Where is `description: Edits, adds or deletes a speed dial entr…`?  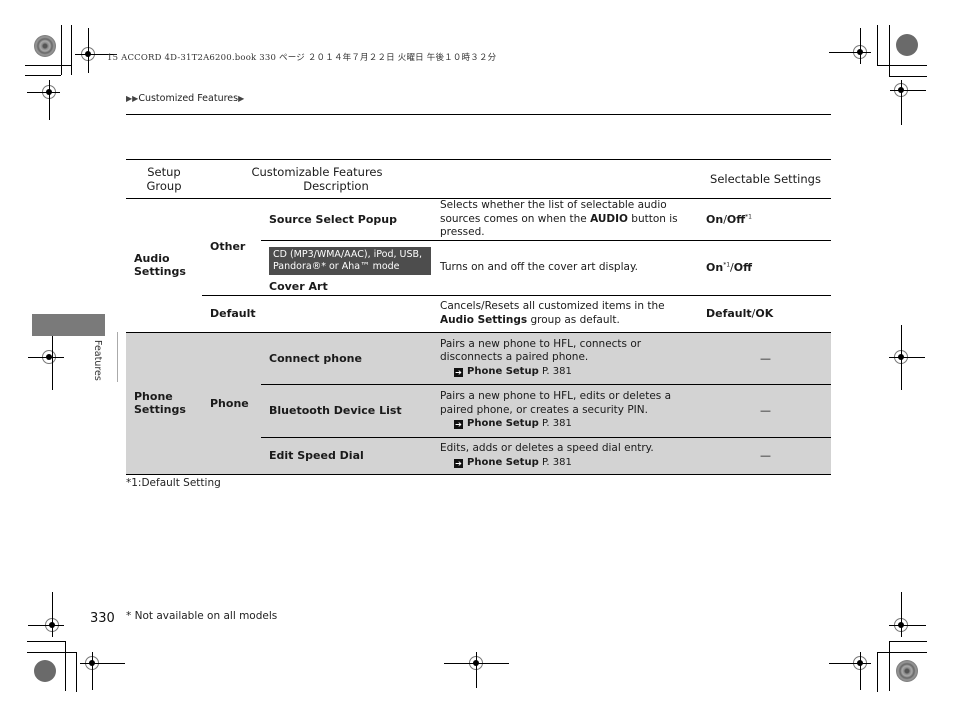
description: Edits, adds or deletes a speed dial entr… is located at coordinates (566, 455).